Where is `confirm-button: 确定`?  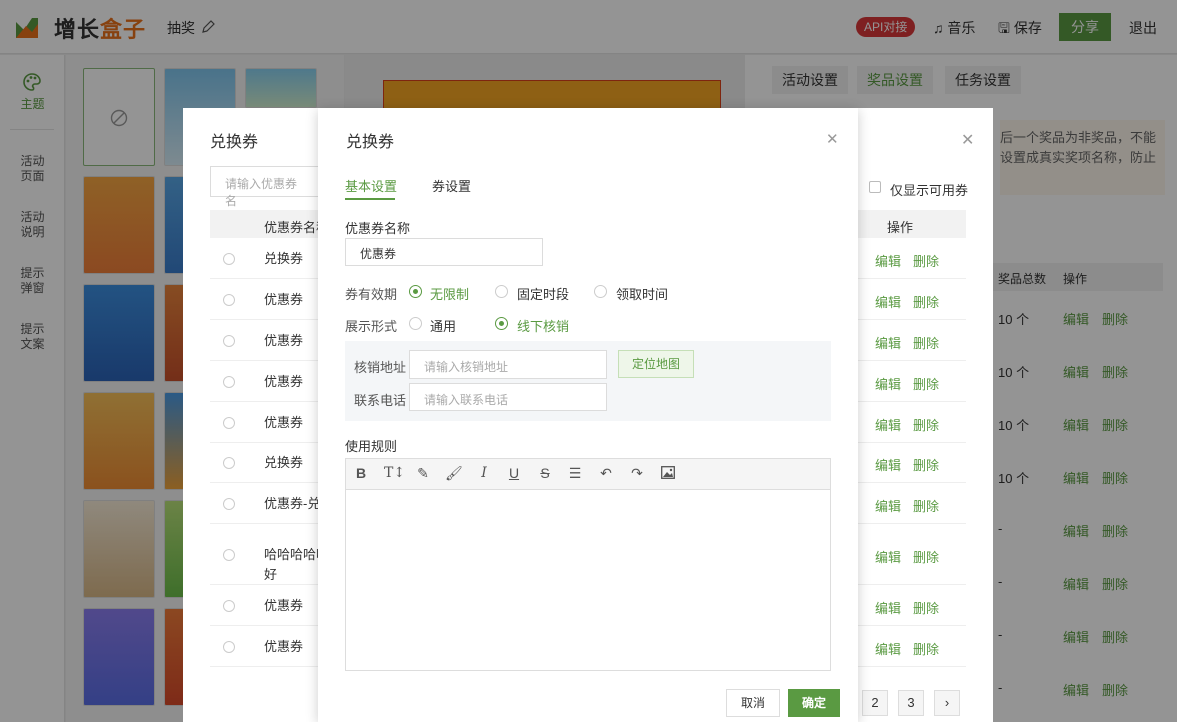 confirm-button: 确定 is located at coordinates (814, 703).